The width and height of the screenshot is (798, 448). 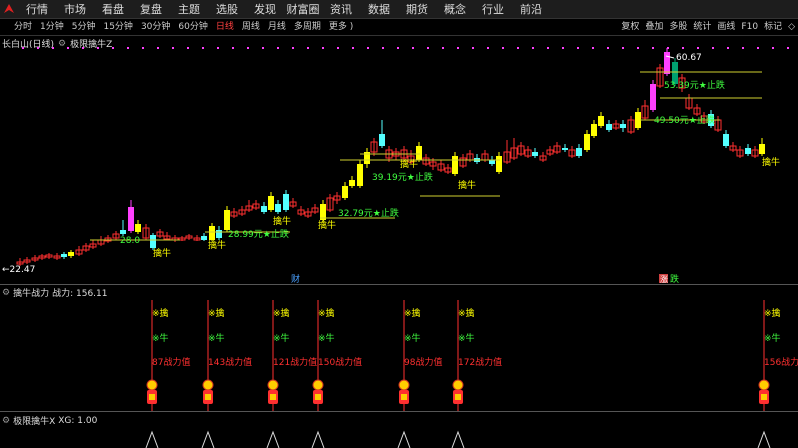 What do you see at coordinates (230, 362) in the screenshot?
I see `signal-value: 143战力值` at bounding box center [230, 362].